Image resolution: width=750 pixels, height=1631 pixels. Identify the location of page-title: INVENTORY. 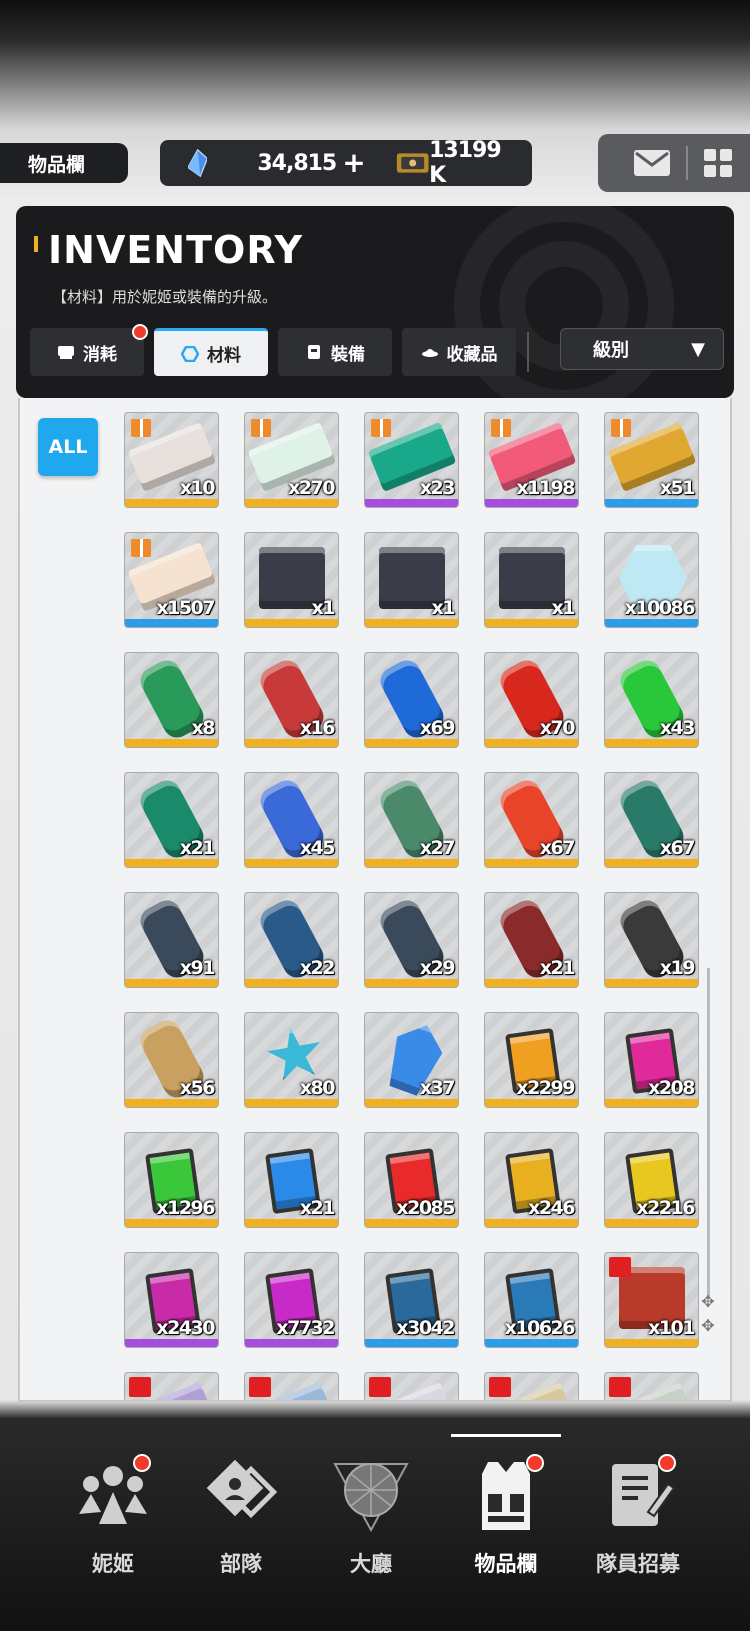
(176, 250).